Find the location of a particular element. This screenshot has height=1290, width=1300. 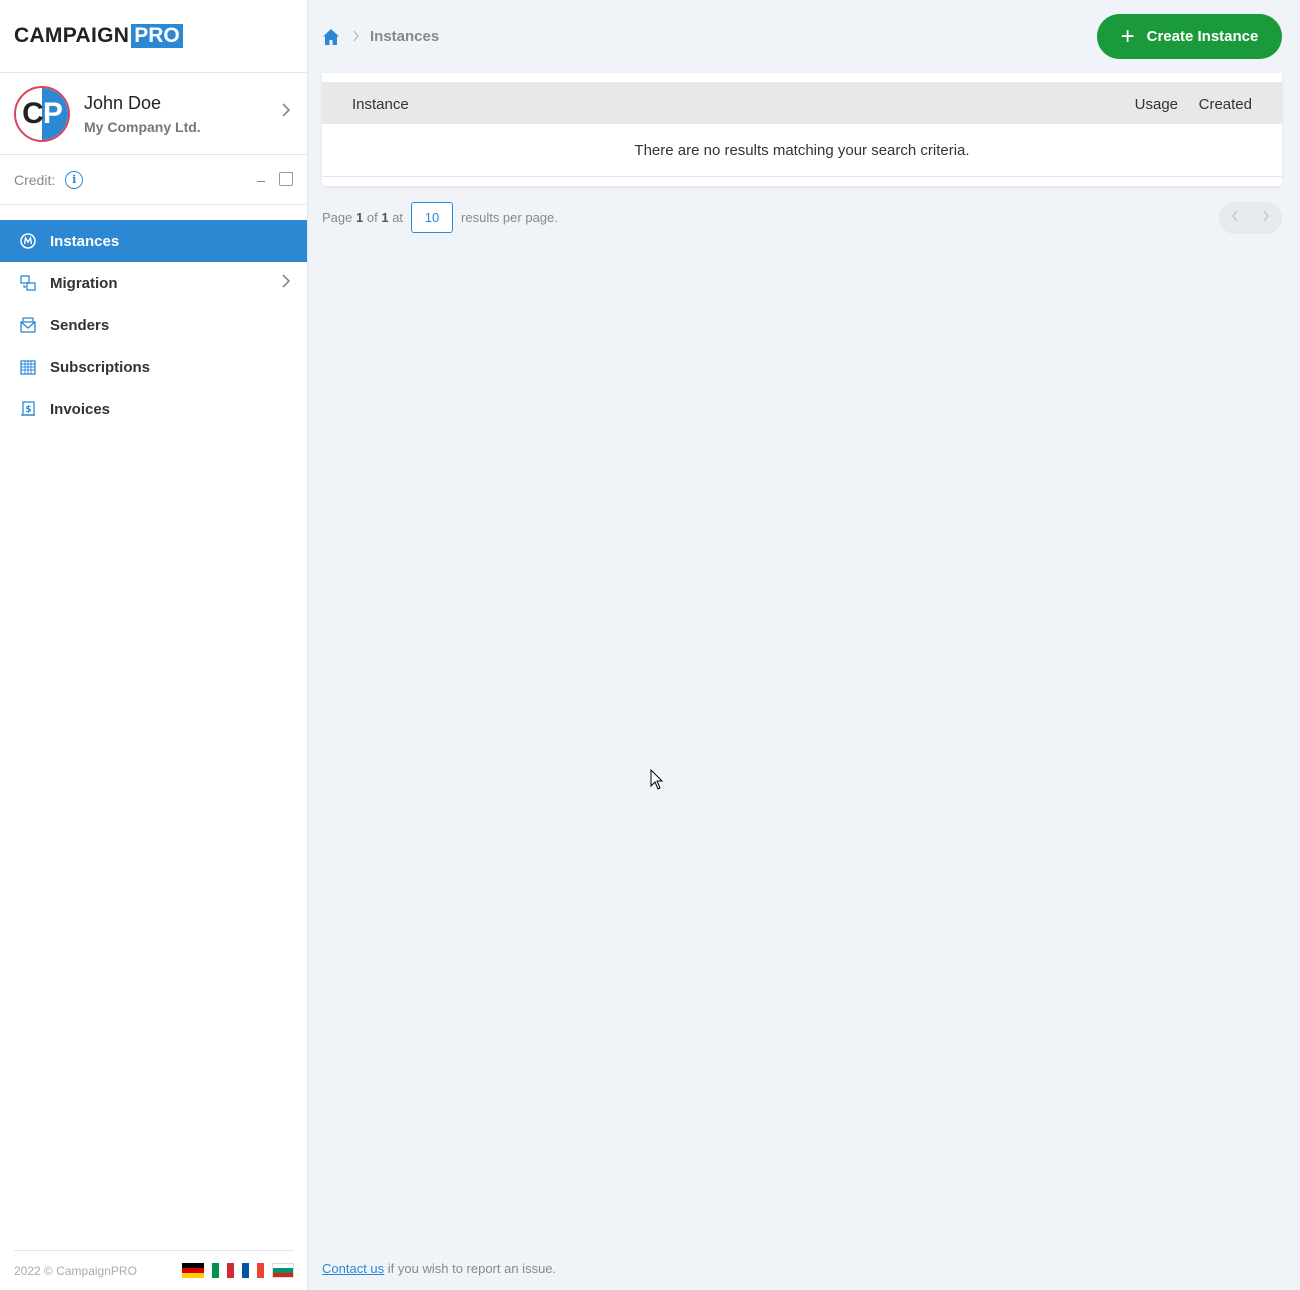

credit-value: – is located at coordinates (261, 179).